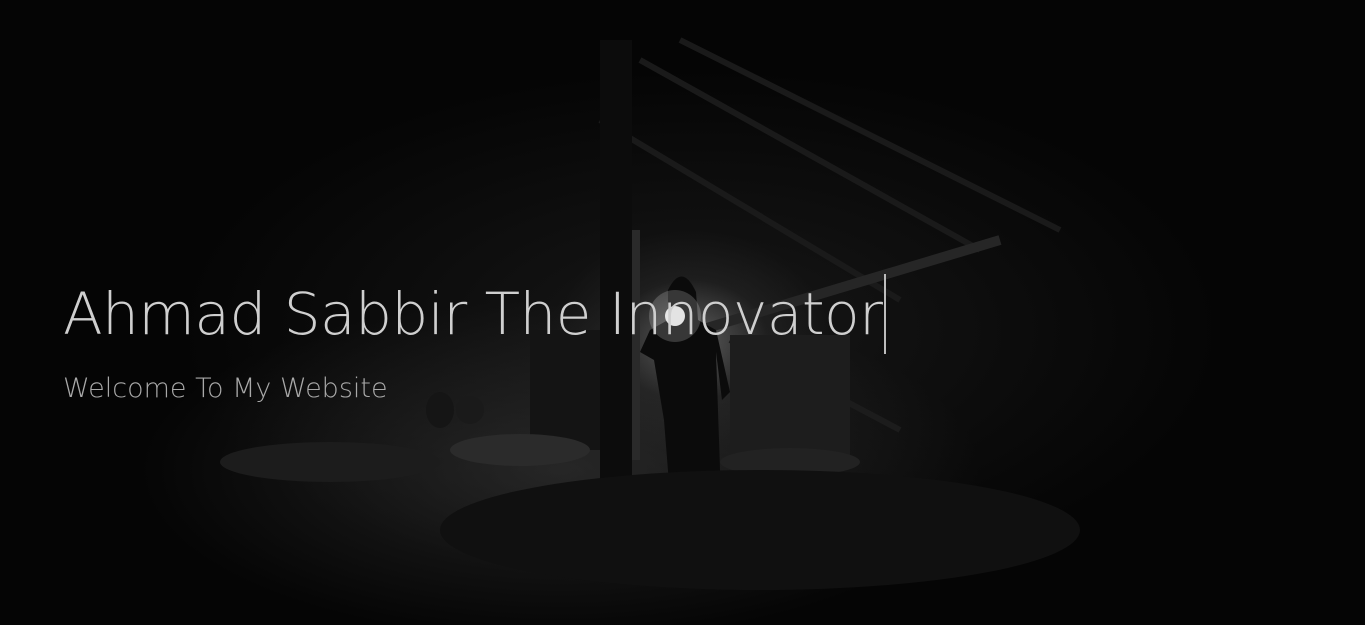 The image size is (1365, 625). What do you see at coordinates (225, 388) in the screenshot?
I see `hero-subtitle: Welcome To My Website` at bounding box center [225, 388].